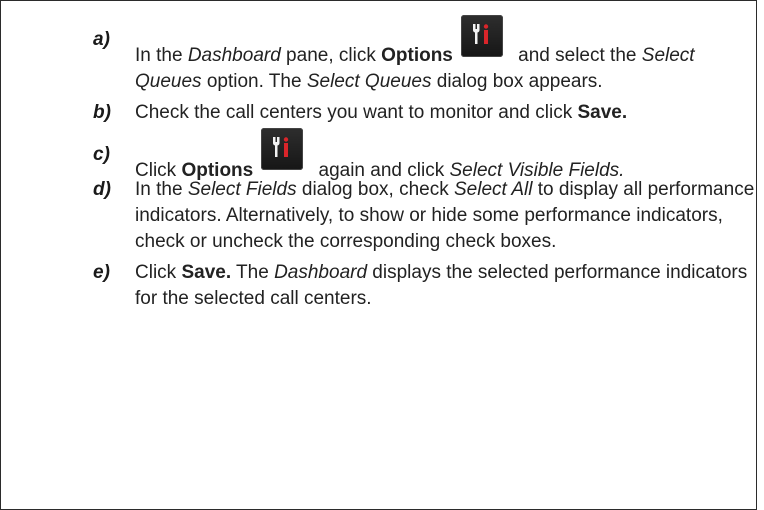 The width and height of the screenshot is (764, 510). Describe the element at coordinates (101, 154) in the screenshot. I see `step-marker: c)` at that location.